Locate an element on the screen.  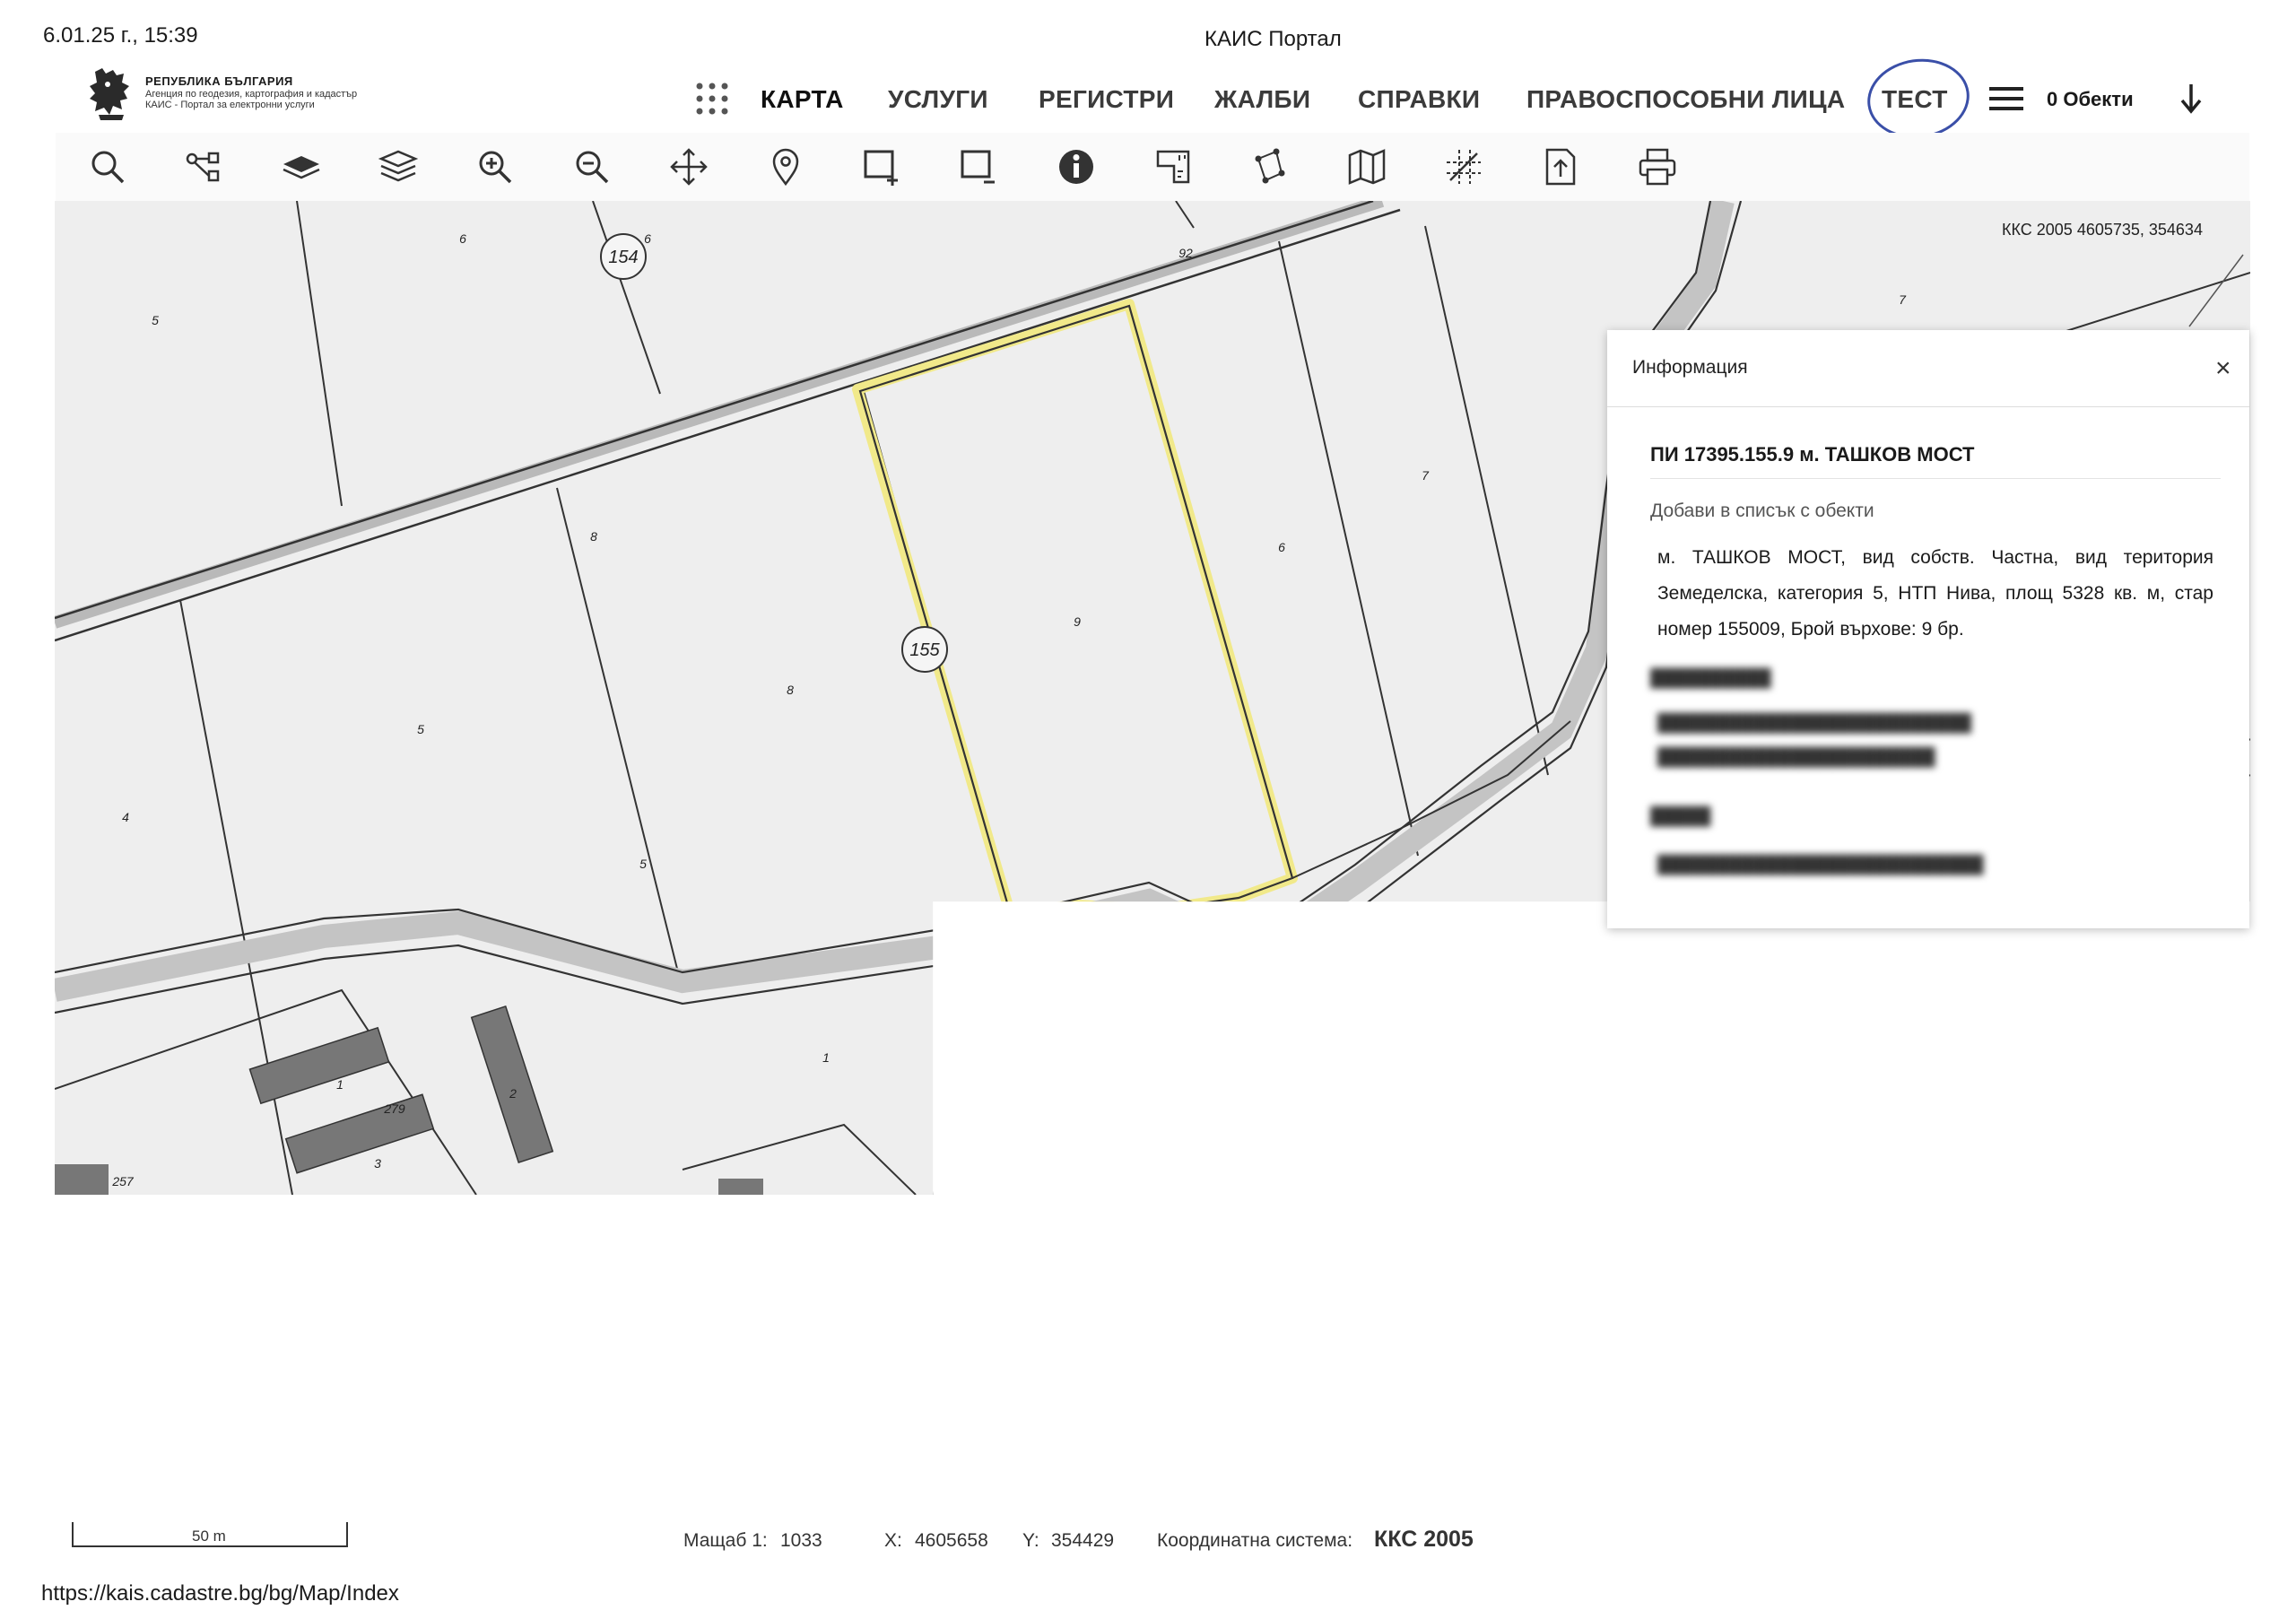
add-to-list-link: Добави в списък с обекти is located at coordinates (1762, 511).